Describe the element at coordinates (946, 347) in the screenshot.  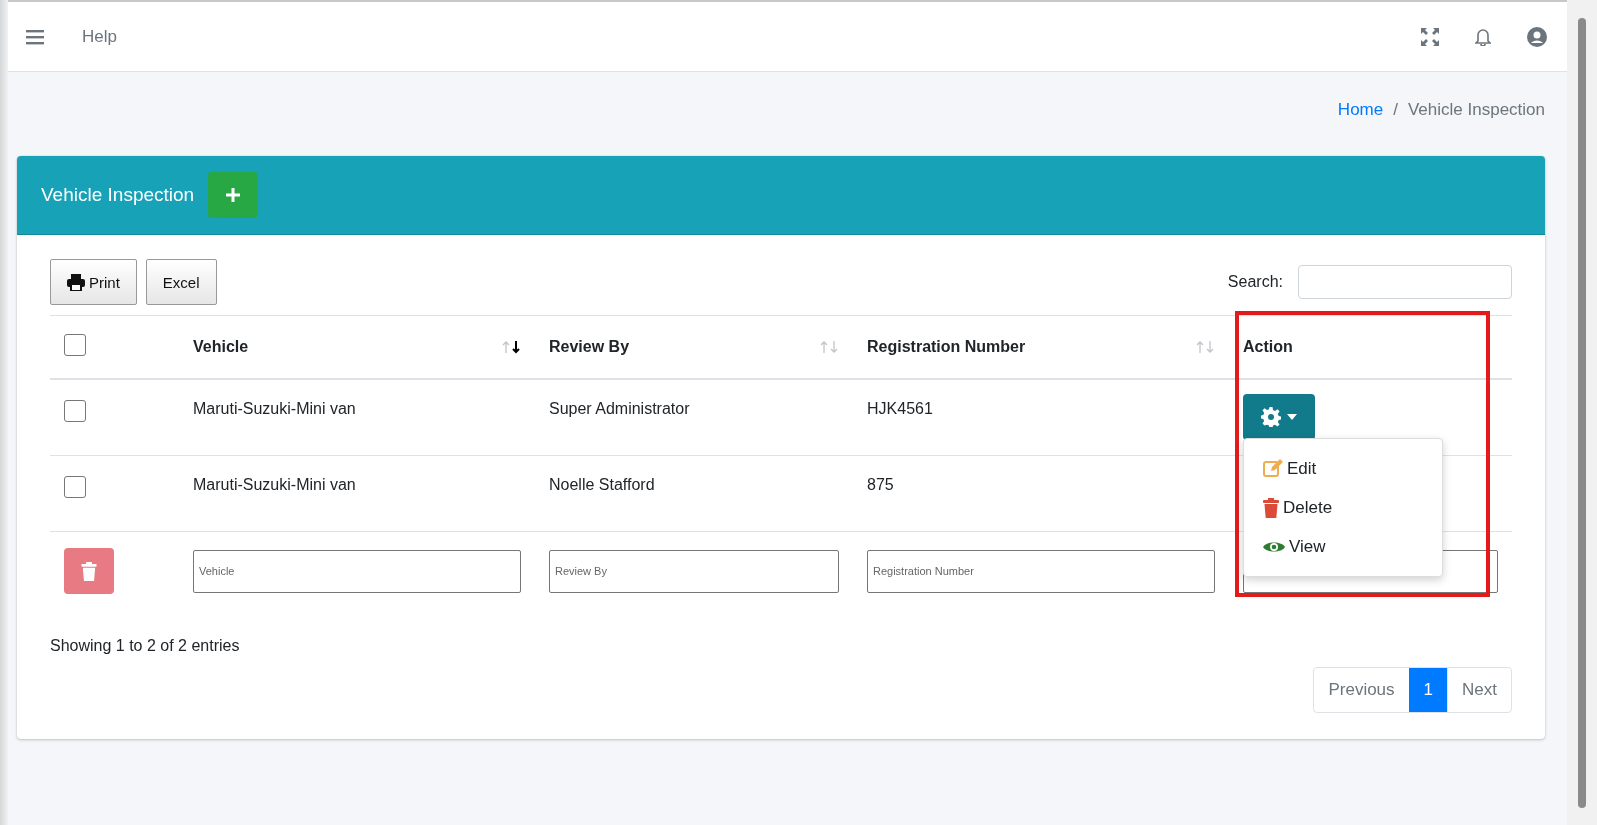
I see `column-header: Registration Number` at that location.